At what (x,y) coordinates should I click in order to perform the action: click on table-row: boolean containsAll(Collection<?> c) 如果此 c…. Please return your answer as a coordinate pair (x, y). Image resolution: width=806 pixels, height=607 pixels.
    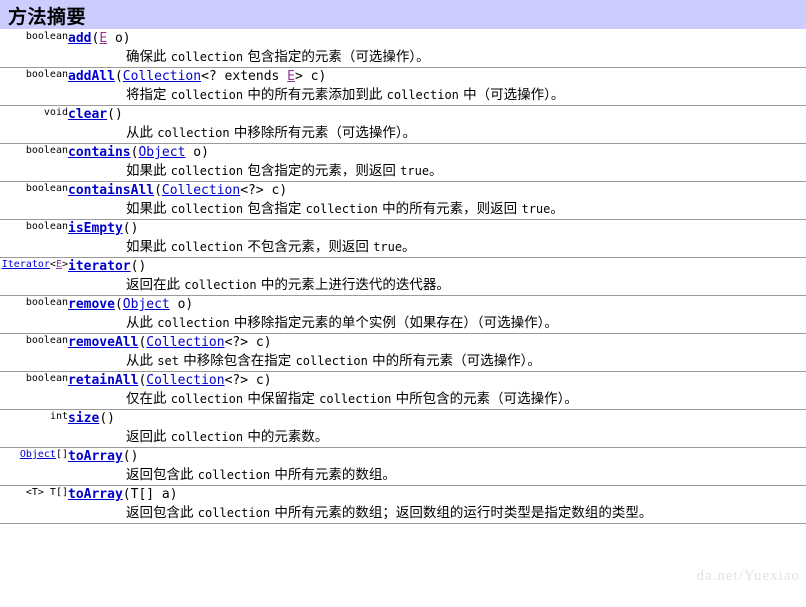
    Looking at the image, I should click on (403, 201).